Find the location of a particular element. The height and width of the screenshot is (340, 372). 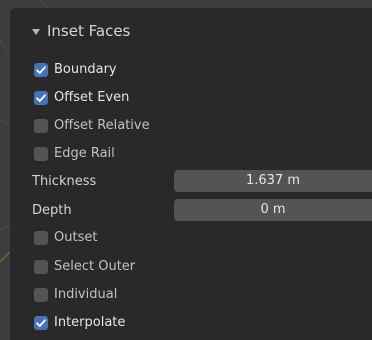

interpolate-label: Interpolate is located at coordinates (90, 322).